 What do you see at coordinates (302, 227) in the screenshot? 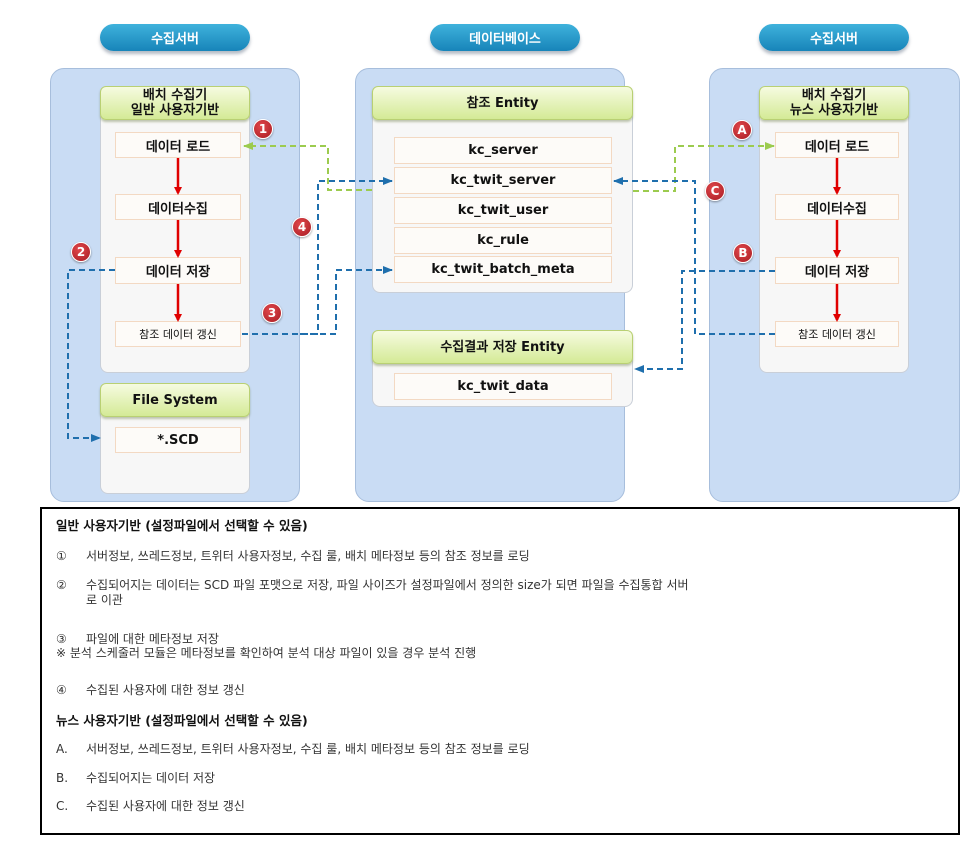
I see `badge-4: 4` at bounding box center [302, 227].